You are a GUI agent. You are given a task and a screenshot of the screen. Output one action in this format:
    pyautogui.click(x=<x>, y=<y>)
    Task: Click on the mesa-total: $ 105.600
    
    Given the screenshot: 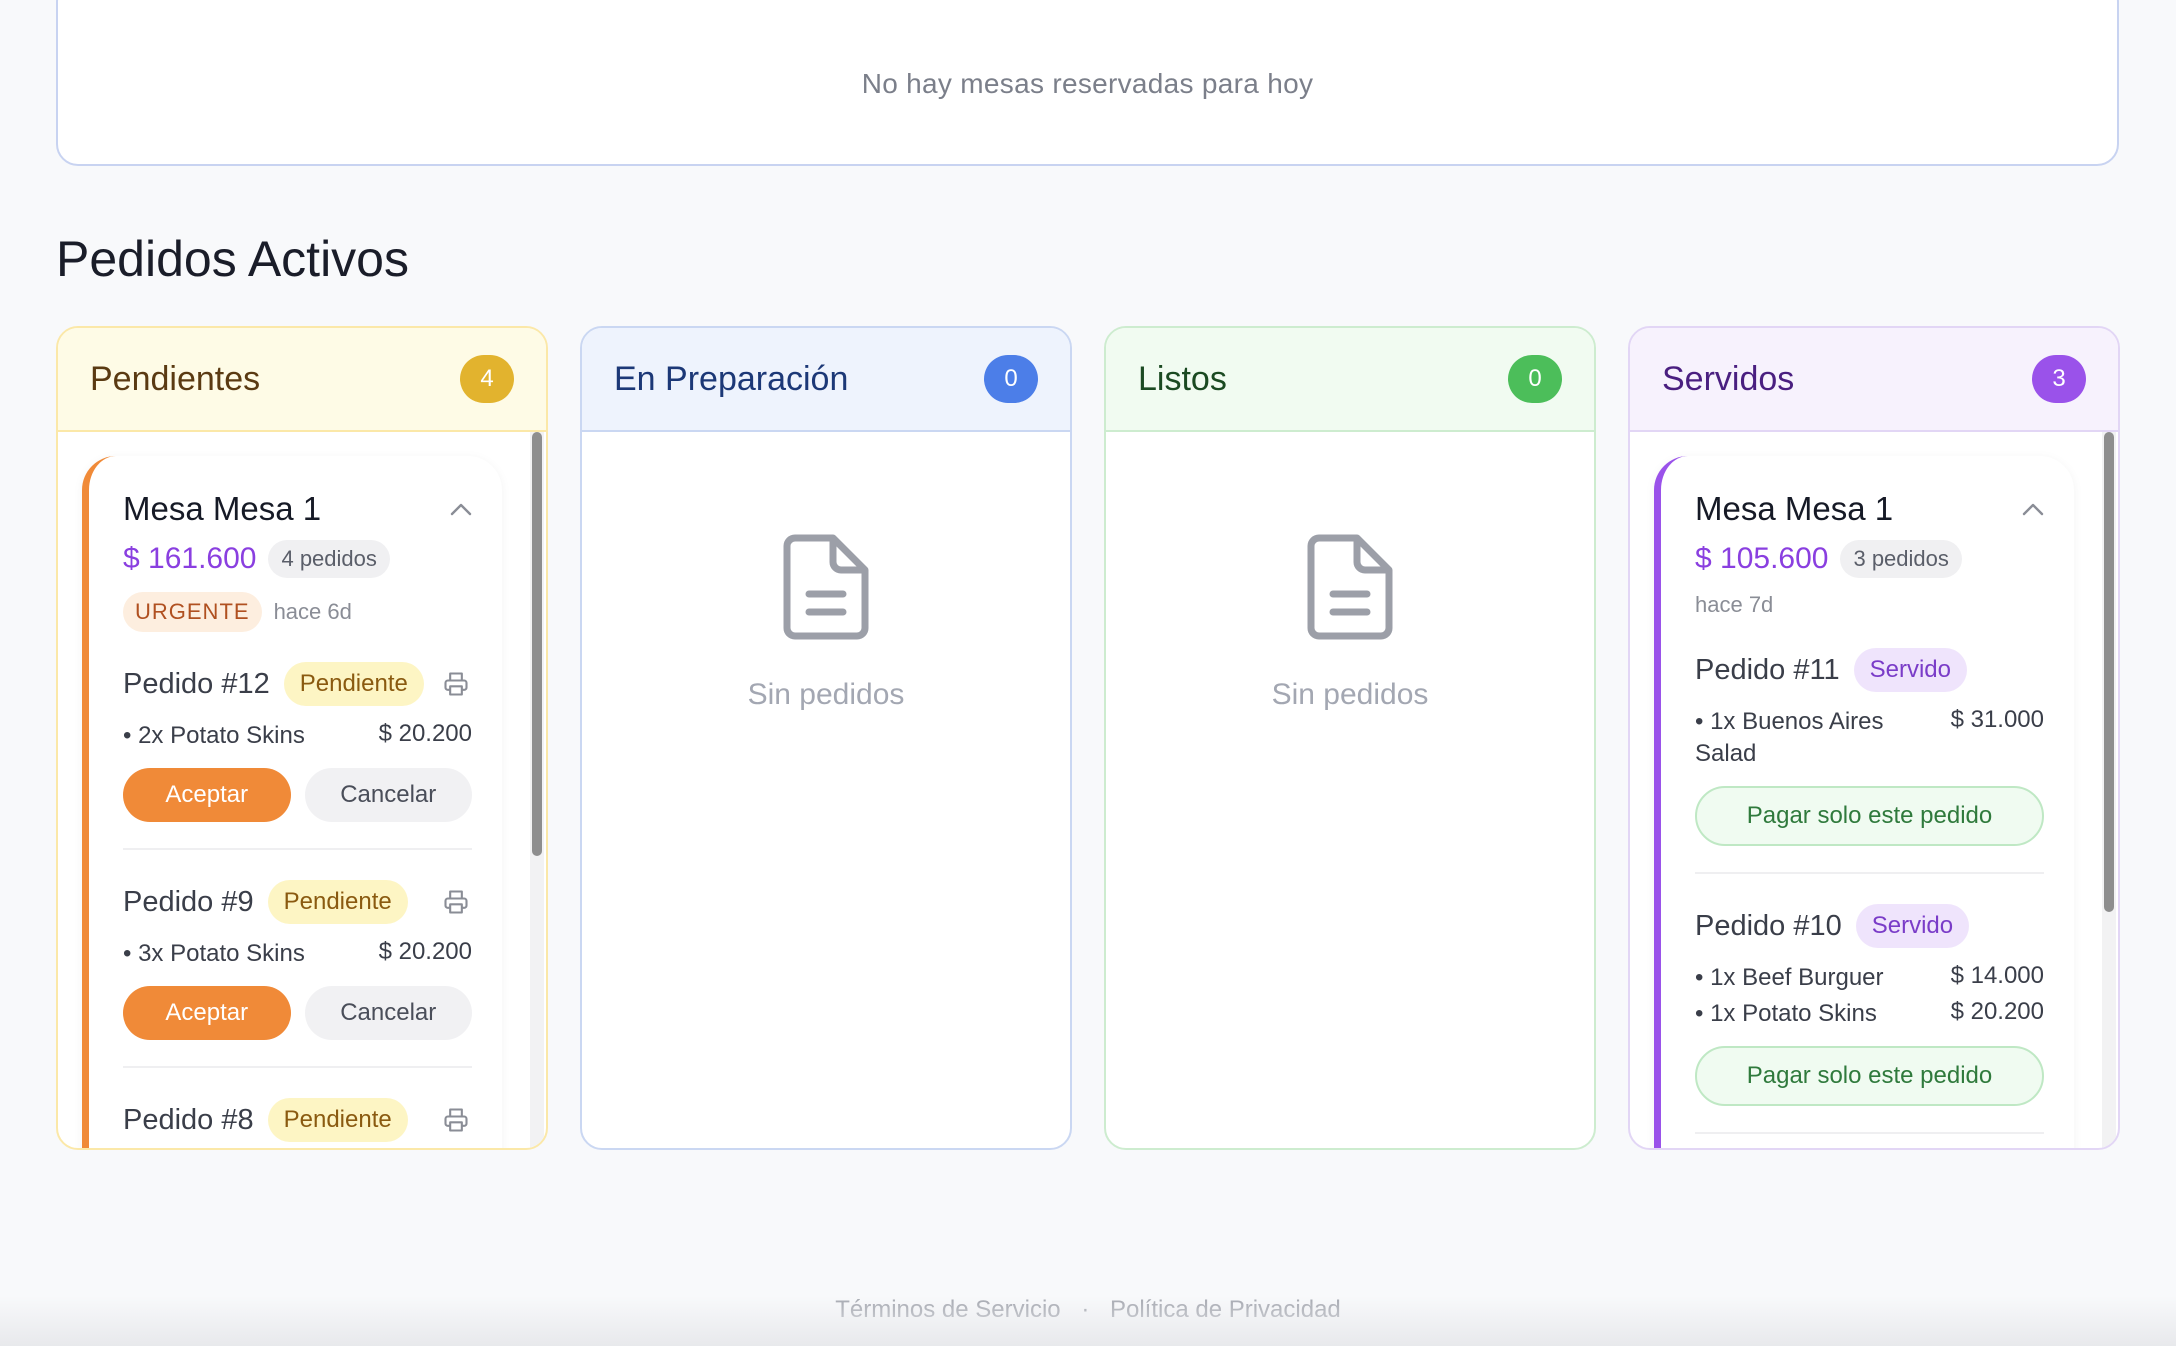 What is the action you would take?
    pyautogui.click(x=1762, y=558)
    